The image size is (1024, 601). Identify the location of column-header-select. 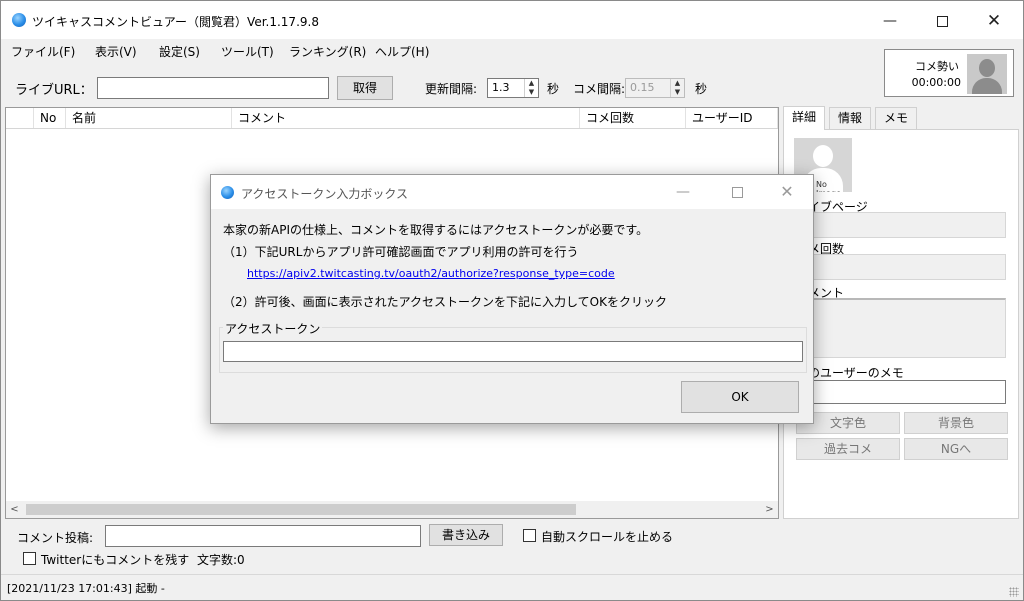
(20, 118).